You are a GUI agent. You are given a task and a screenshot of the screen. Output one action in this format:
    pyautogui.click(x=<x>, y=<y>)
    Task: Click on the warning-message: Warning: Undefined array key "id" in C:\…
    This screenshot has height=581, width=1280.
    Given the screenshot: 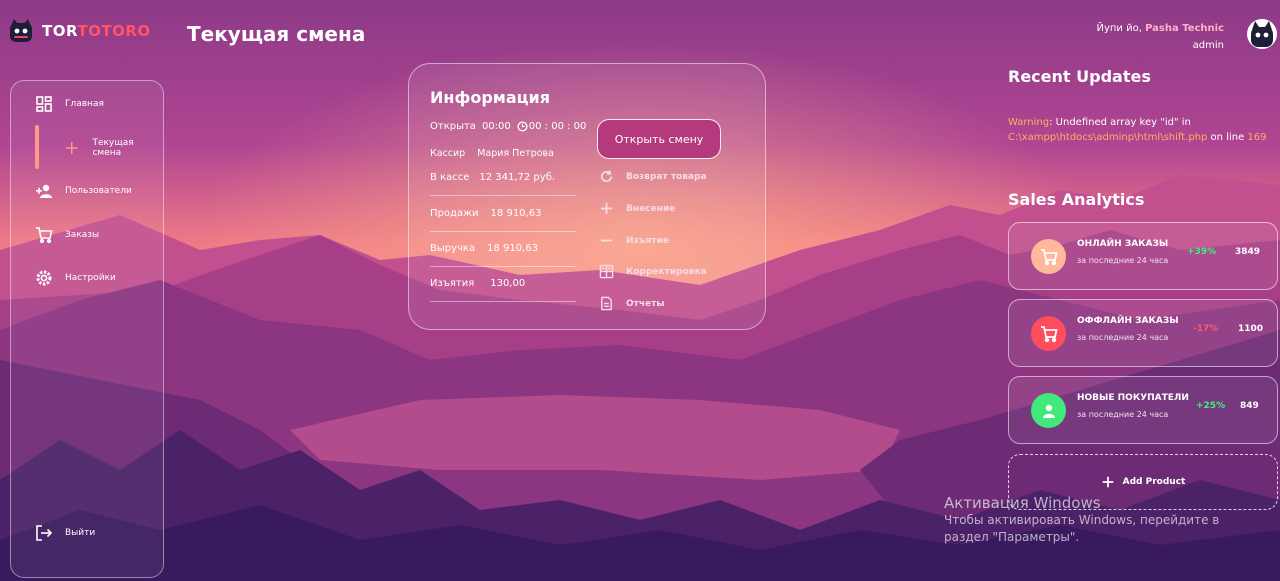 What is the action you would take?
    pyautogui.click(x=1143, y=130)
    